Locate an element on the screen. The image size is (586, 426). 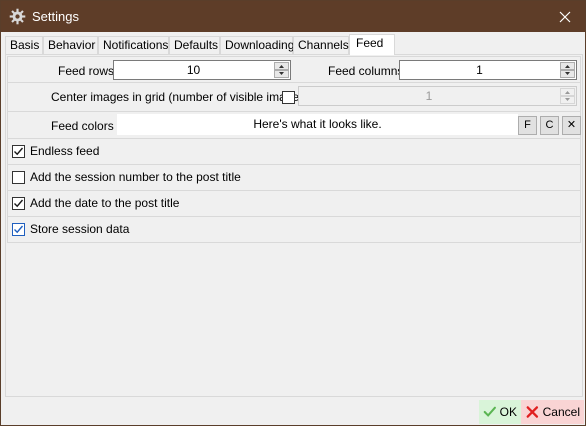
cancel-label: Cancel is located at coordinates (561, 412).